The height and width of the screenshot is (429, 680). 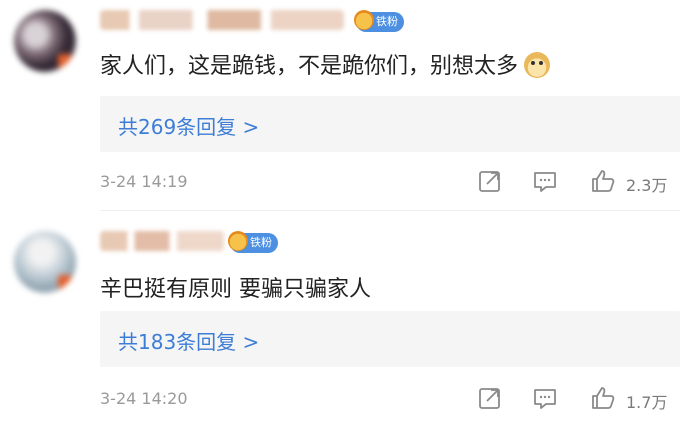 What do you see at coordinates (390, 210) in the screenshot?
I see `divider` at bounding box center [390, 210].